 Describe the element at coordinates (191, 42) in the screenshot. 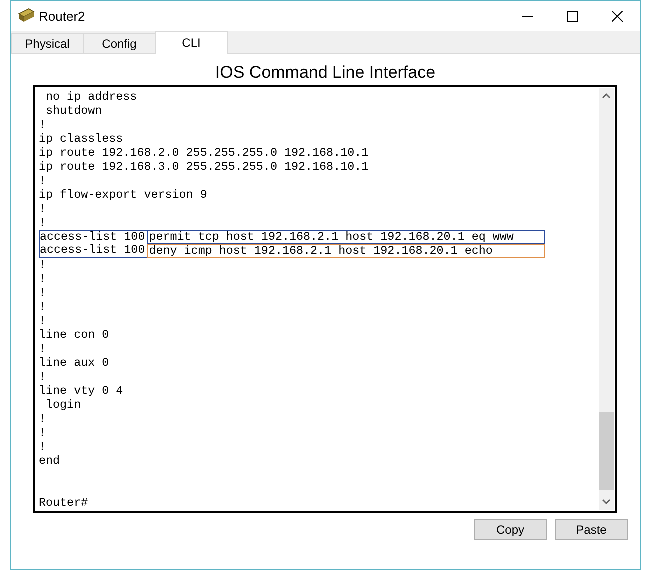

I see `tab: CLI` at that location.